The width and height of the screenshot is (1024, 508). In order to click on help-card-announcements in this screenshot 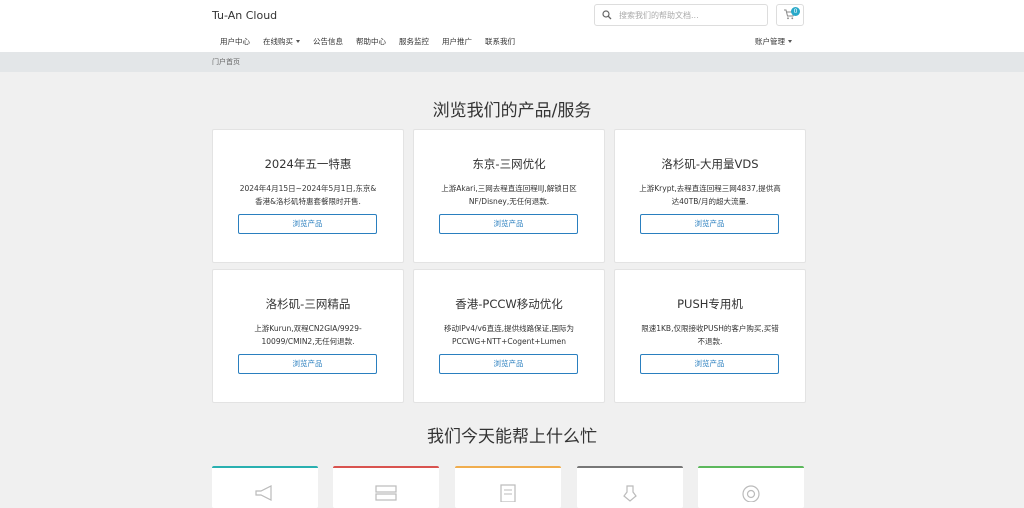, I will do `click(265, 487)`.